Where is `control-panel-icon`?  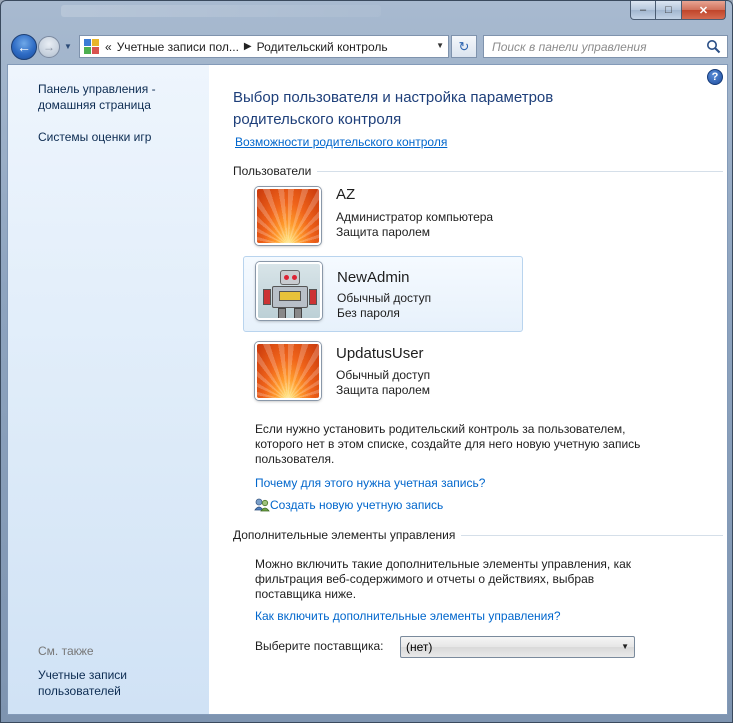
control-panel-icon is located at coordinates (92, 46).